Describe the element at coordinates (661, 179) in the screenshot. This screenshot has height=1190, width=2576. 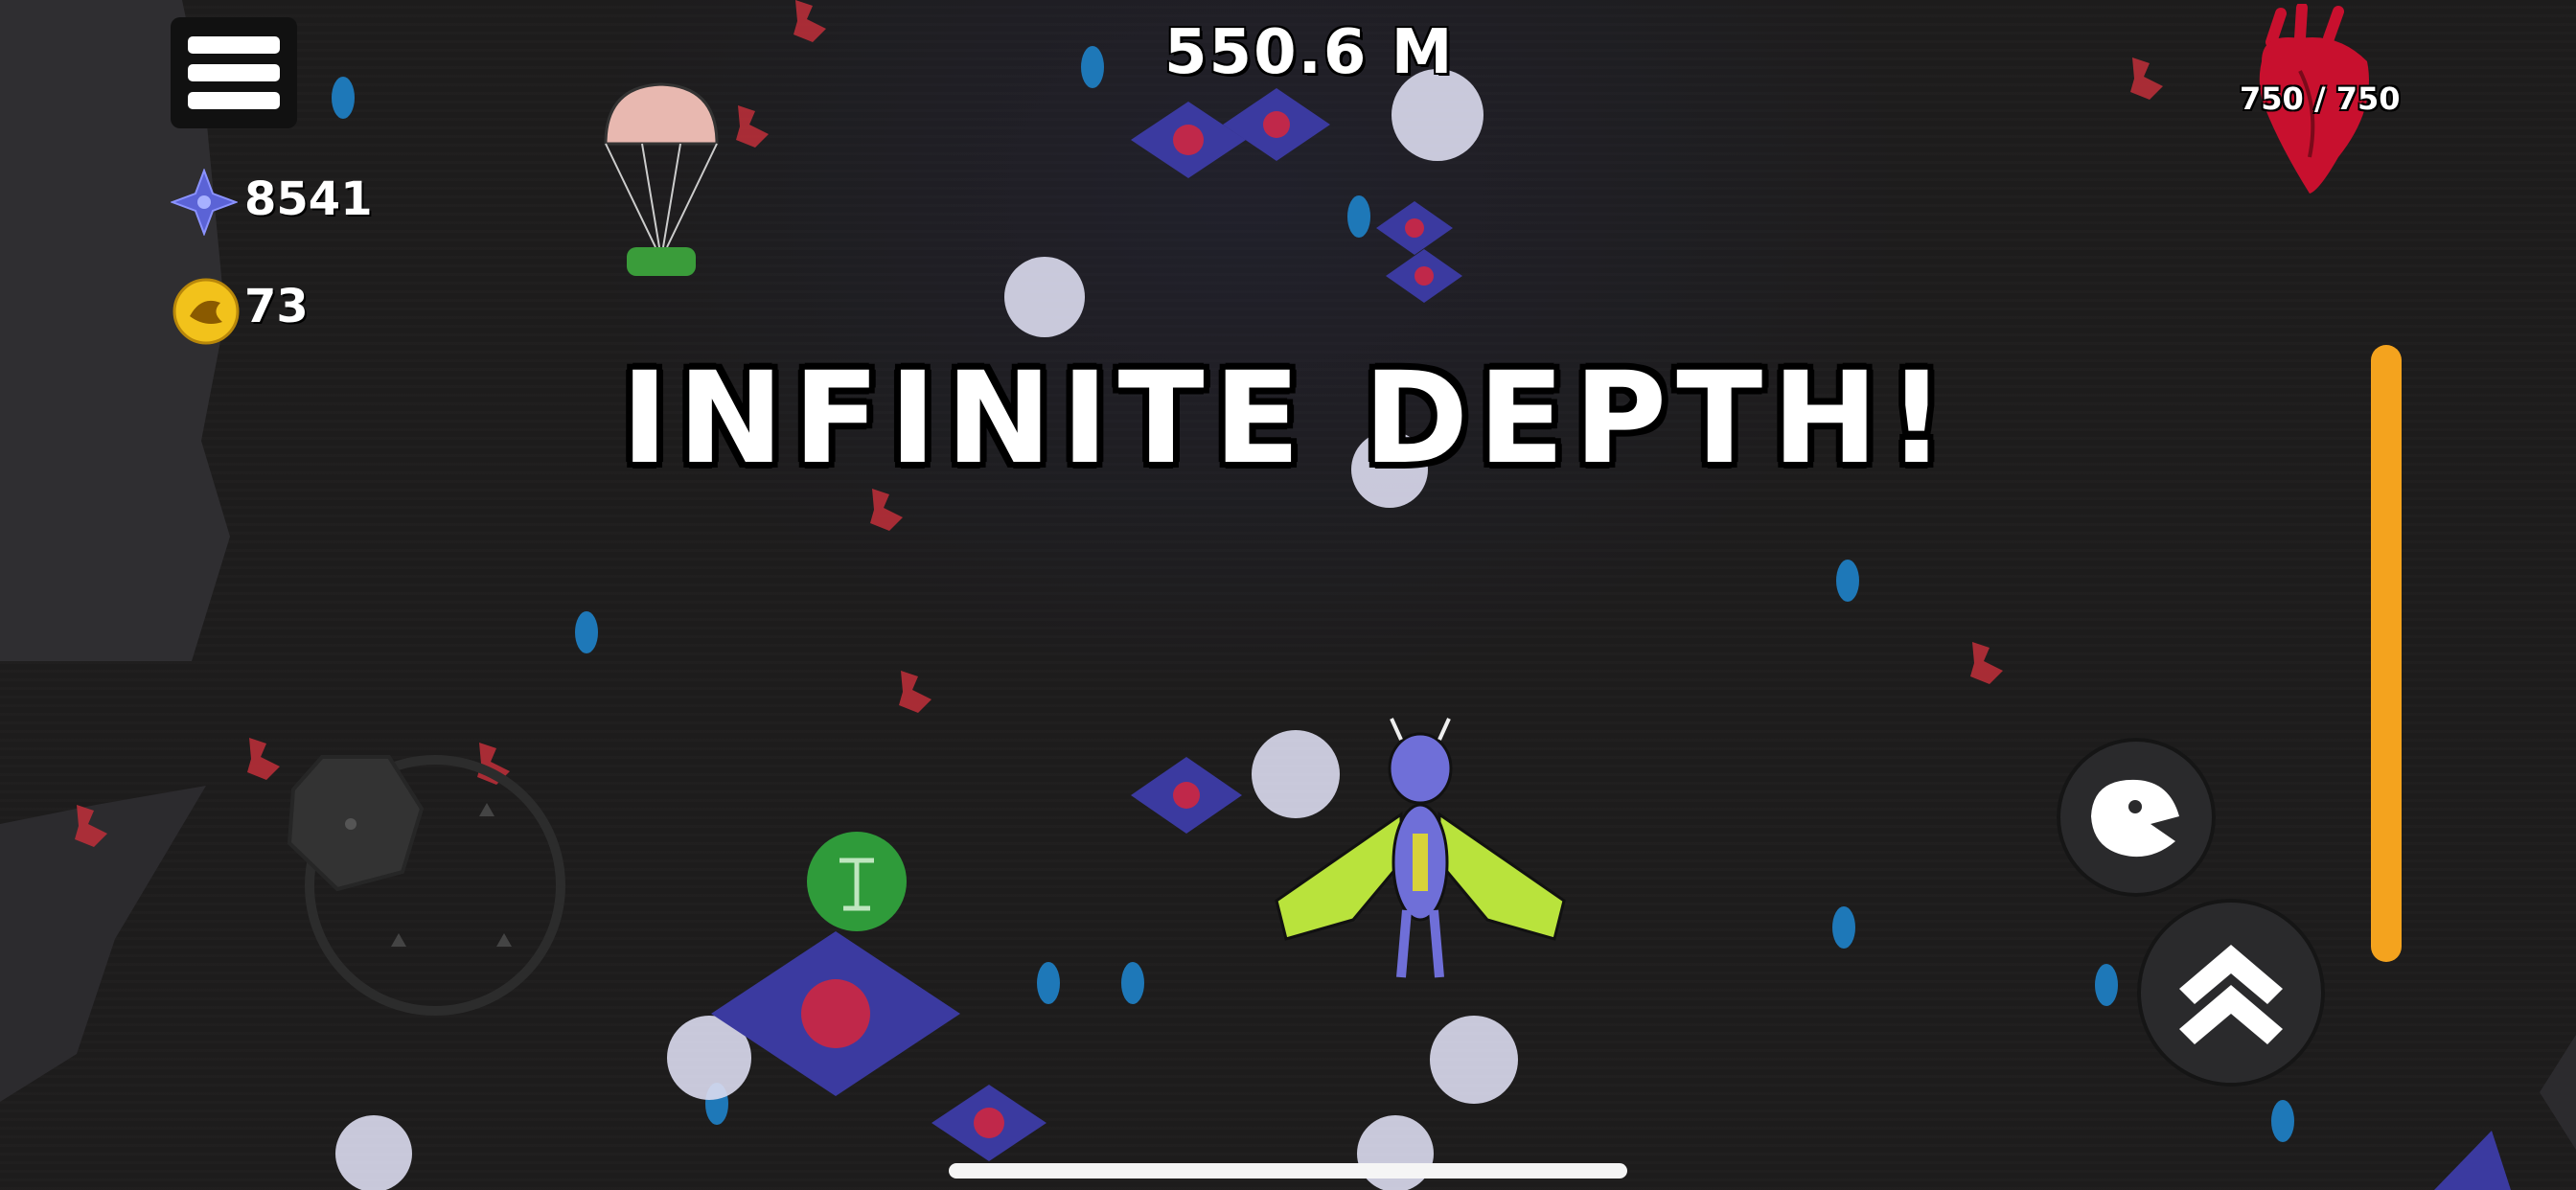
I see `parachute-supply-drop` at that location.